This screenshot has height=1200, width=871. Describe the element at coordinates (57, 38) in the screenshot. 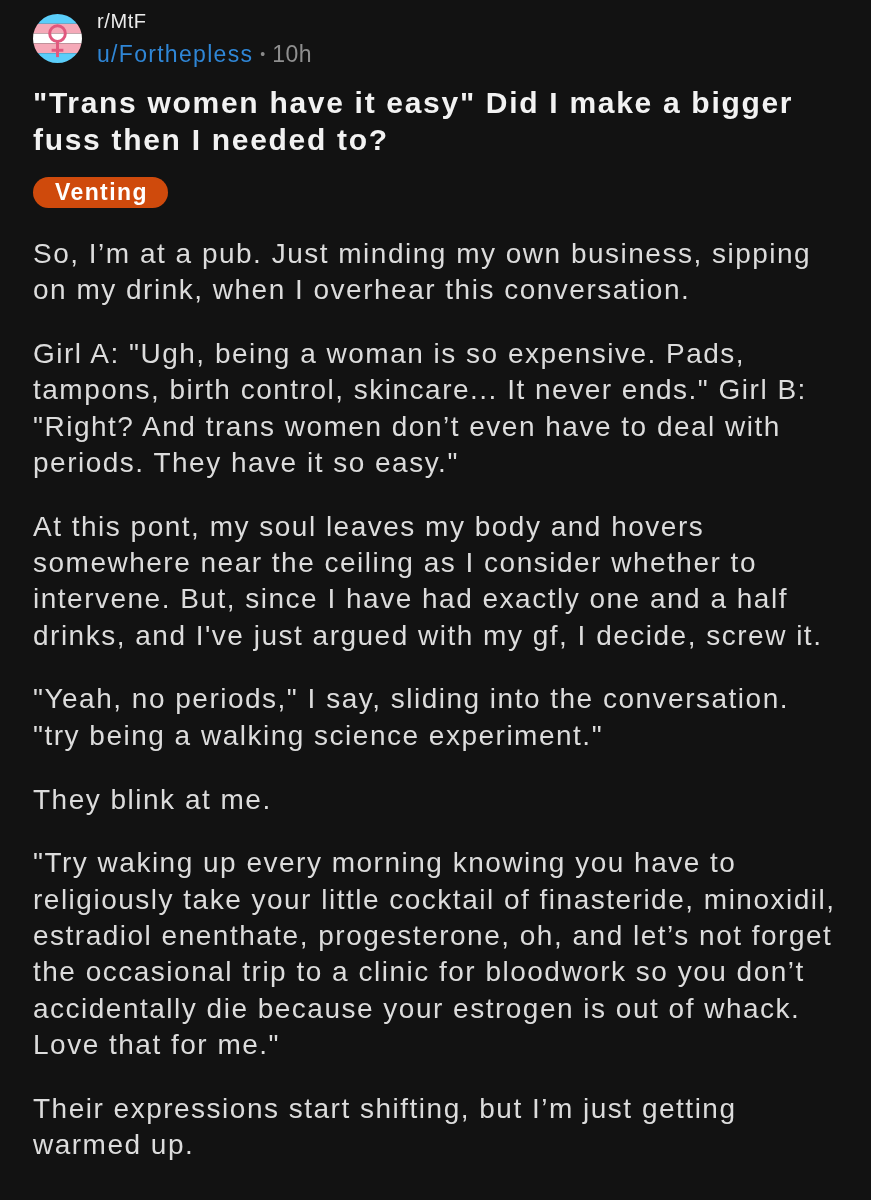

I see `flag-avatar-icon` at that location.